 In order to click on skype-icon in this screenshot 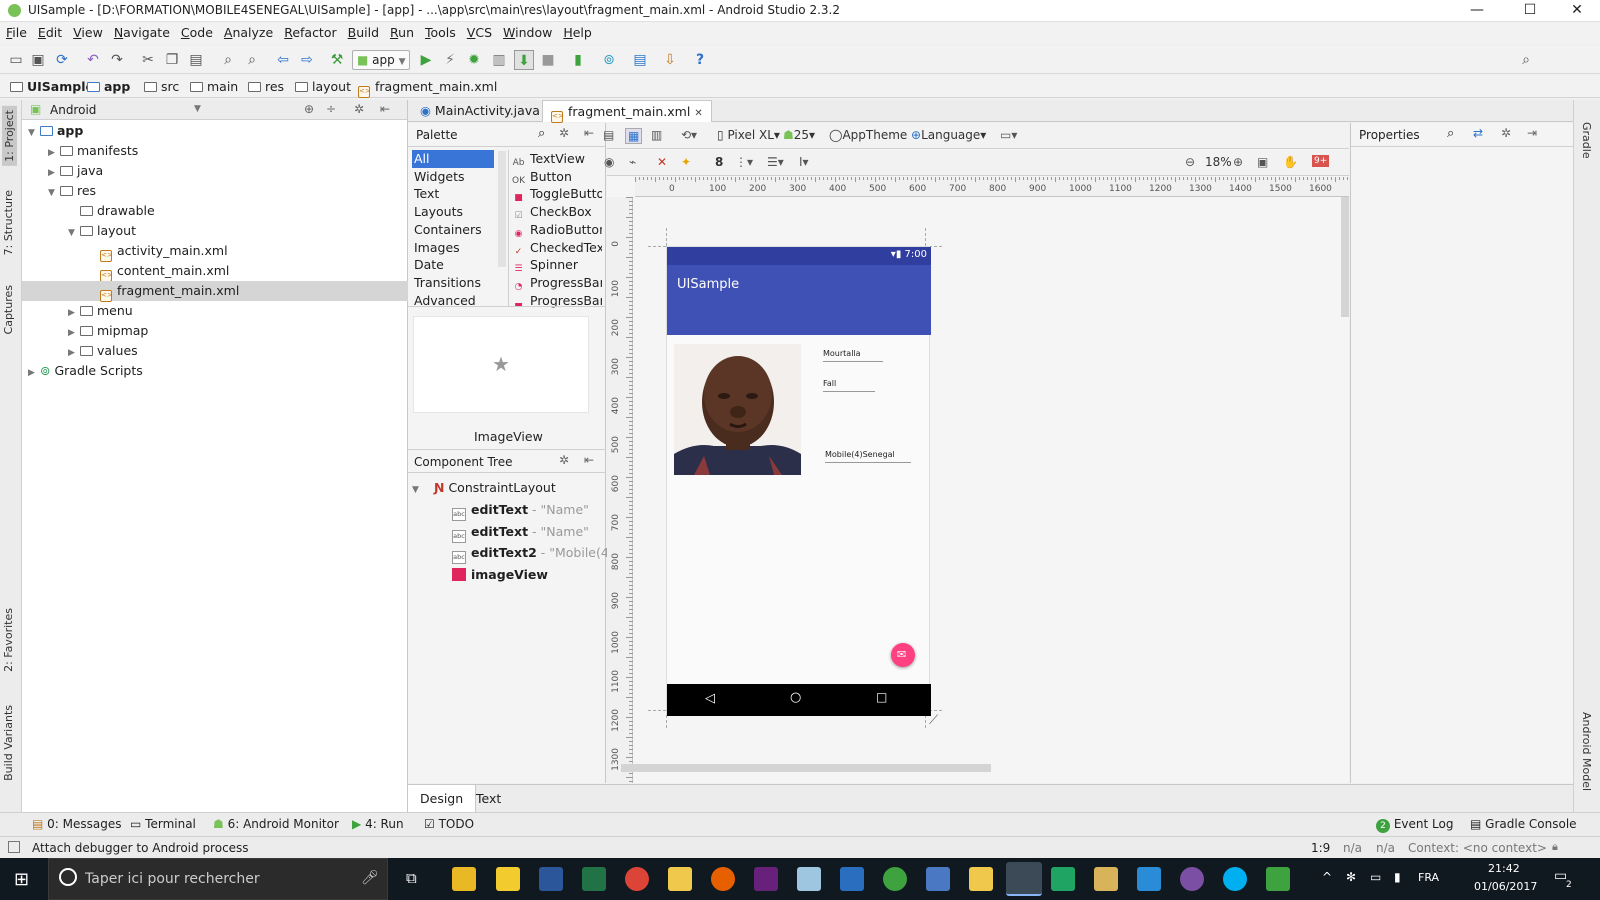, I will do `click(1235, 879)`.